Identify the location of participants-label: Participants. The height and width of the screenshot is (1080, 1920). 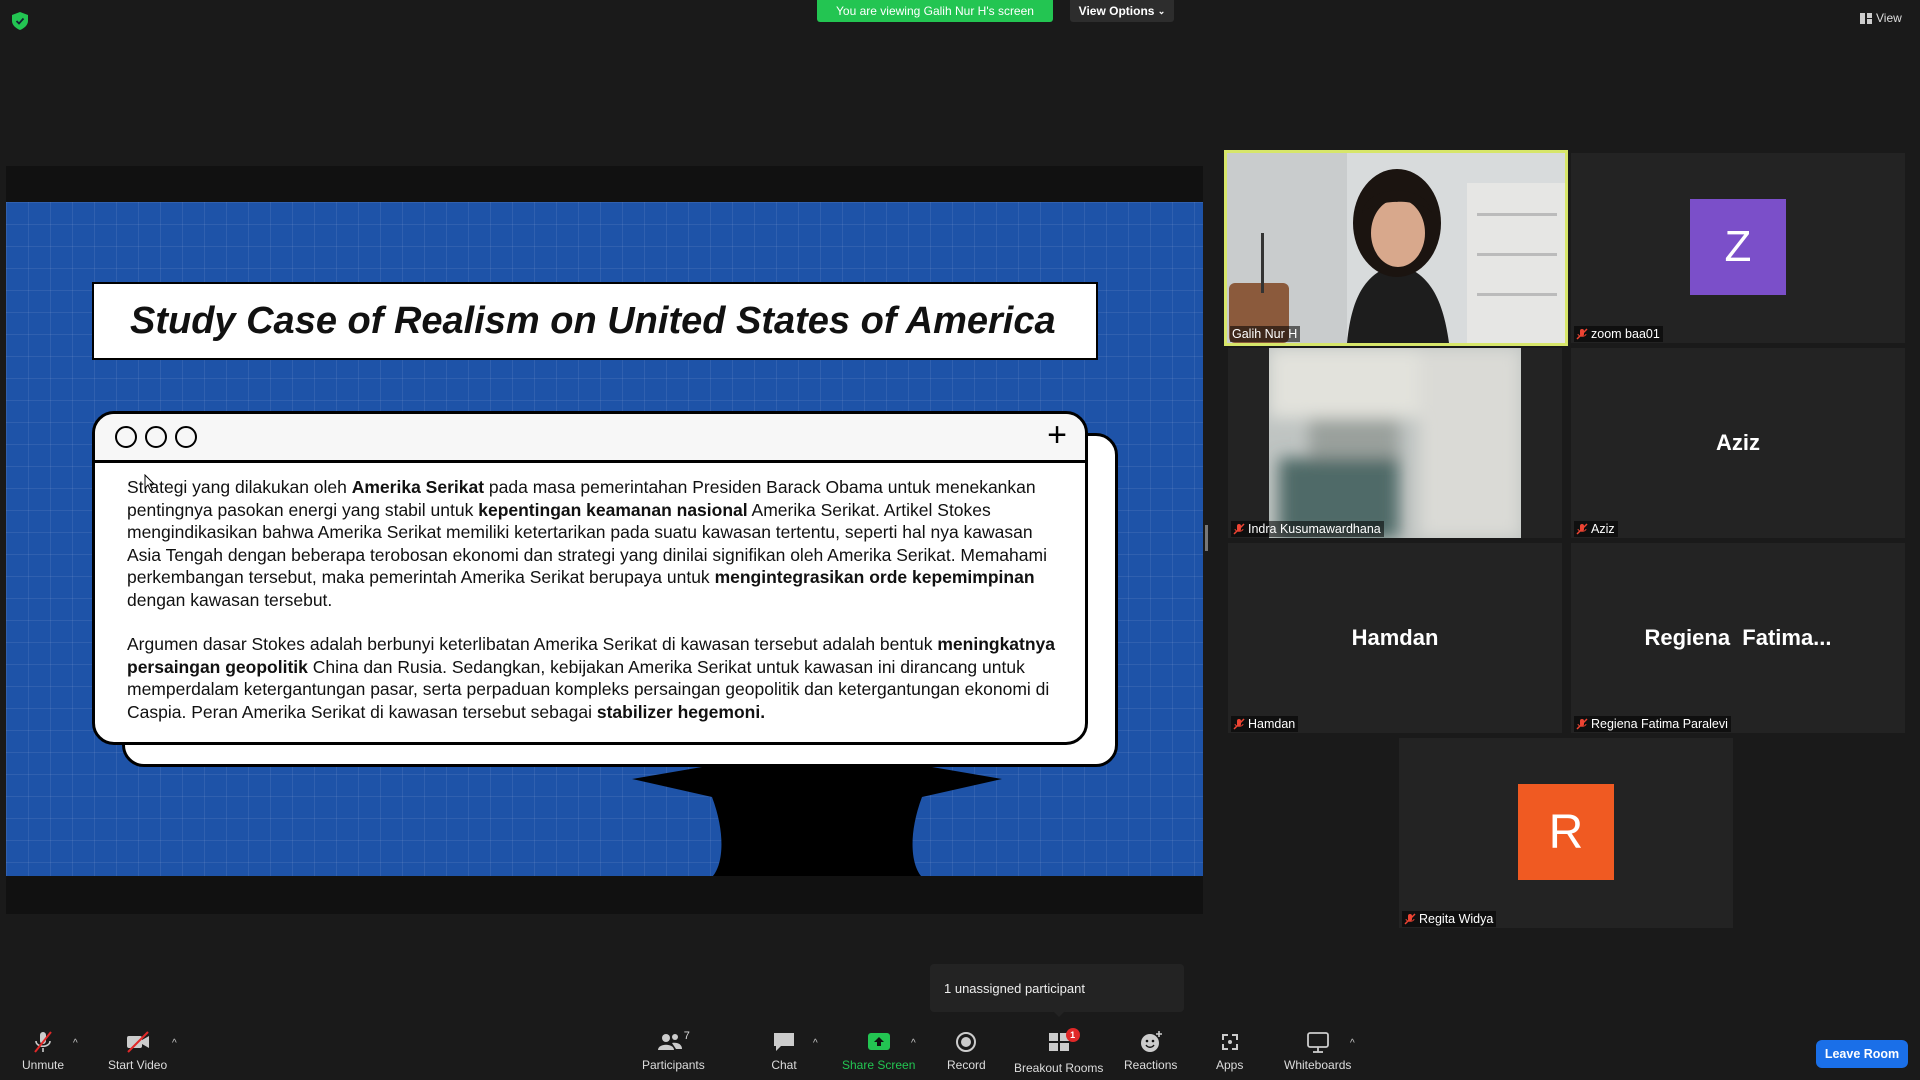
(673, 1065).